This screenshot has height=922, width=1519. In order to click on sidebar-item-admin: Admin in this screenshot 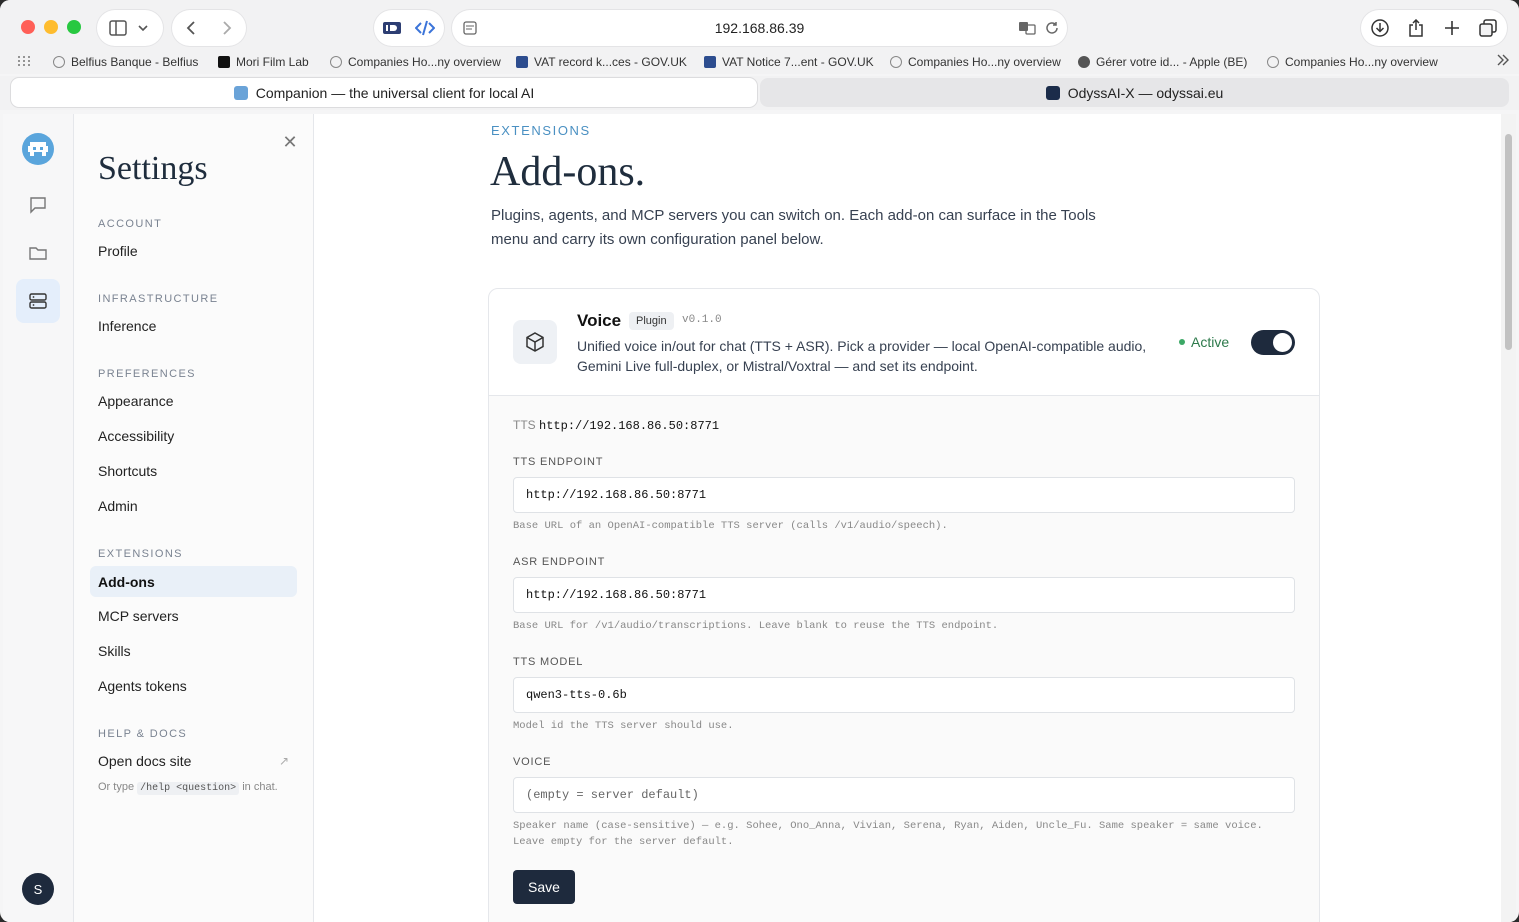, I will do `click(193, 505)`.